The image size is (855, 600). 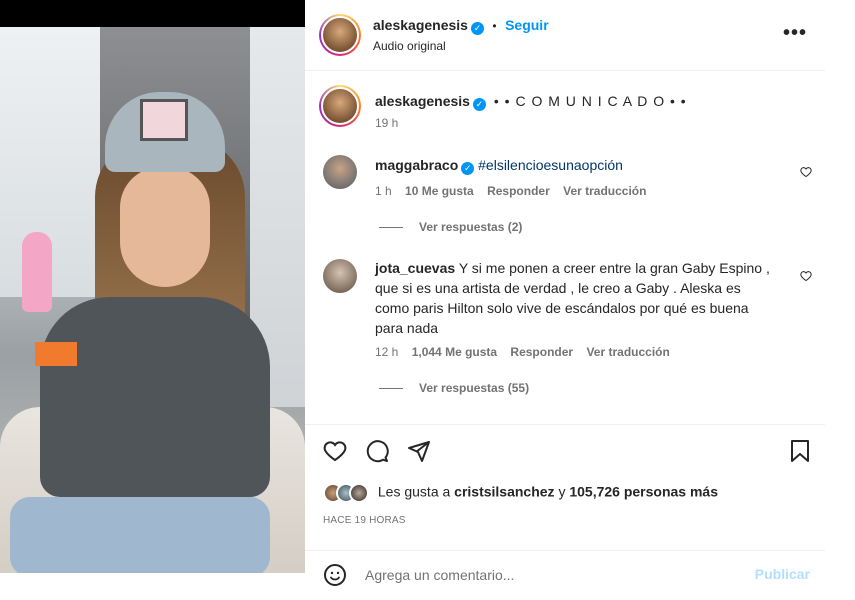 I want to click on likes-connector: y, so click(x=562, y=491).